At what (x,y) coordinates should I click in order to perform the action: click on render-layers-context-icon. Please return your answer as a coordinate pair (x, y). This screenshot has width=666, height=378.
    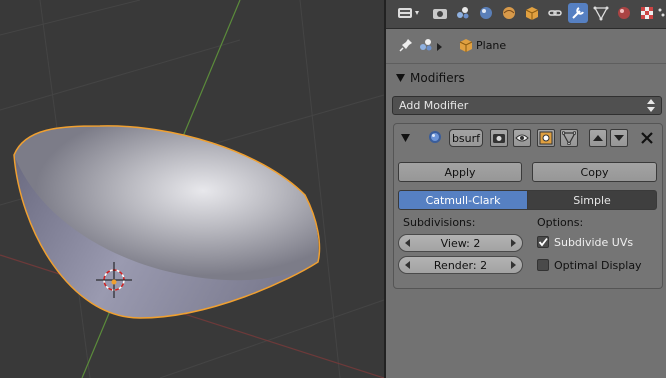
    Looking at the image, I should click on (426, 46).